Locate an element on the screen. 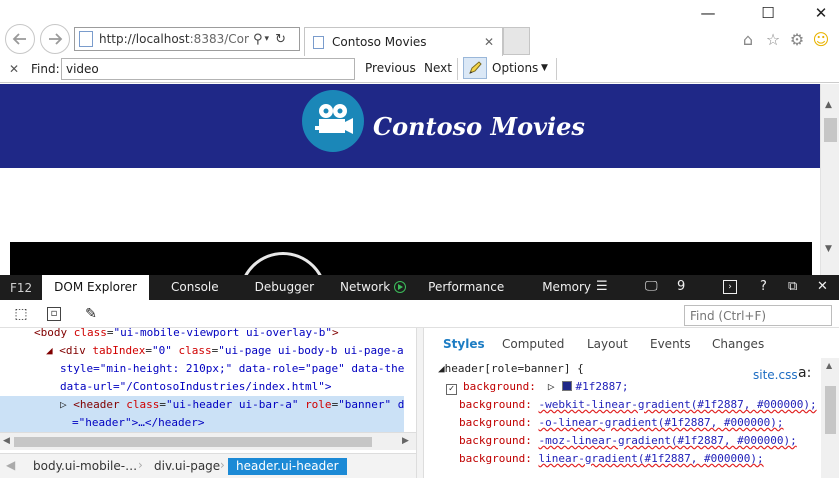  tab-close-icon: ✕ is located at coordinates (489, 42).